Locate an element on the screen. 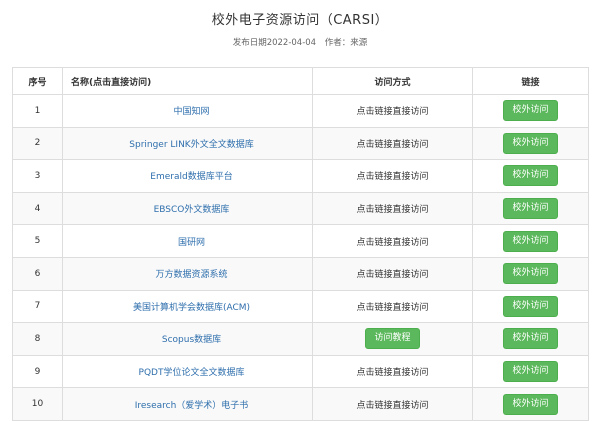 Image resolution: width=600 pixels, height=421 pixels. author: 作者：来源 is located at coordinates (346, 43).